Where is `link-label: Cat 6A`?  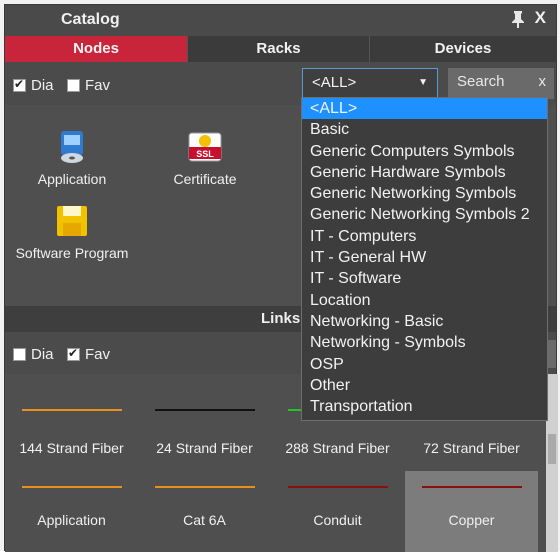
link-label: Cat 6A is located at coordinates (204, 520).